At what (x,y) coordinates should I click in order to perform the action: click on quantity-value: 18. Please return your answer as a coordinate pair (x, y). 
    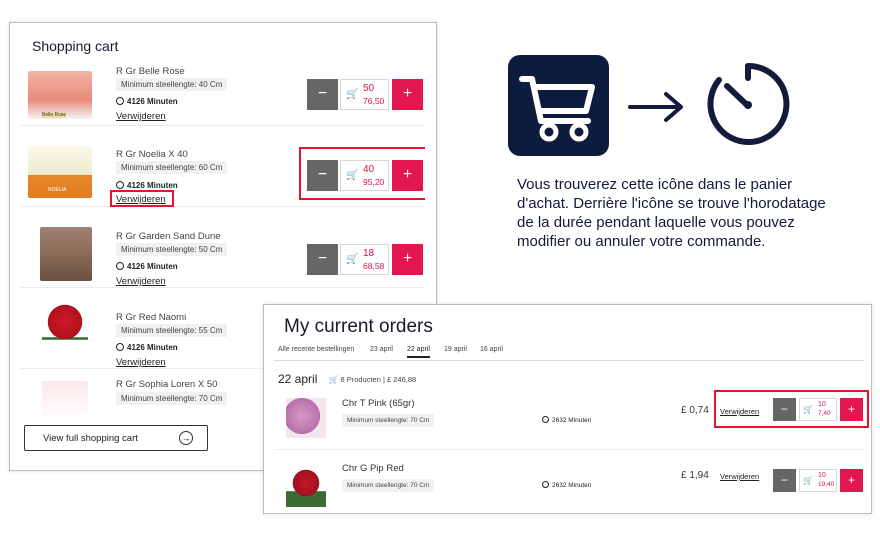
    Looking at the image, I should click on (369, 253).